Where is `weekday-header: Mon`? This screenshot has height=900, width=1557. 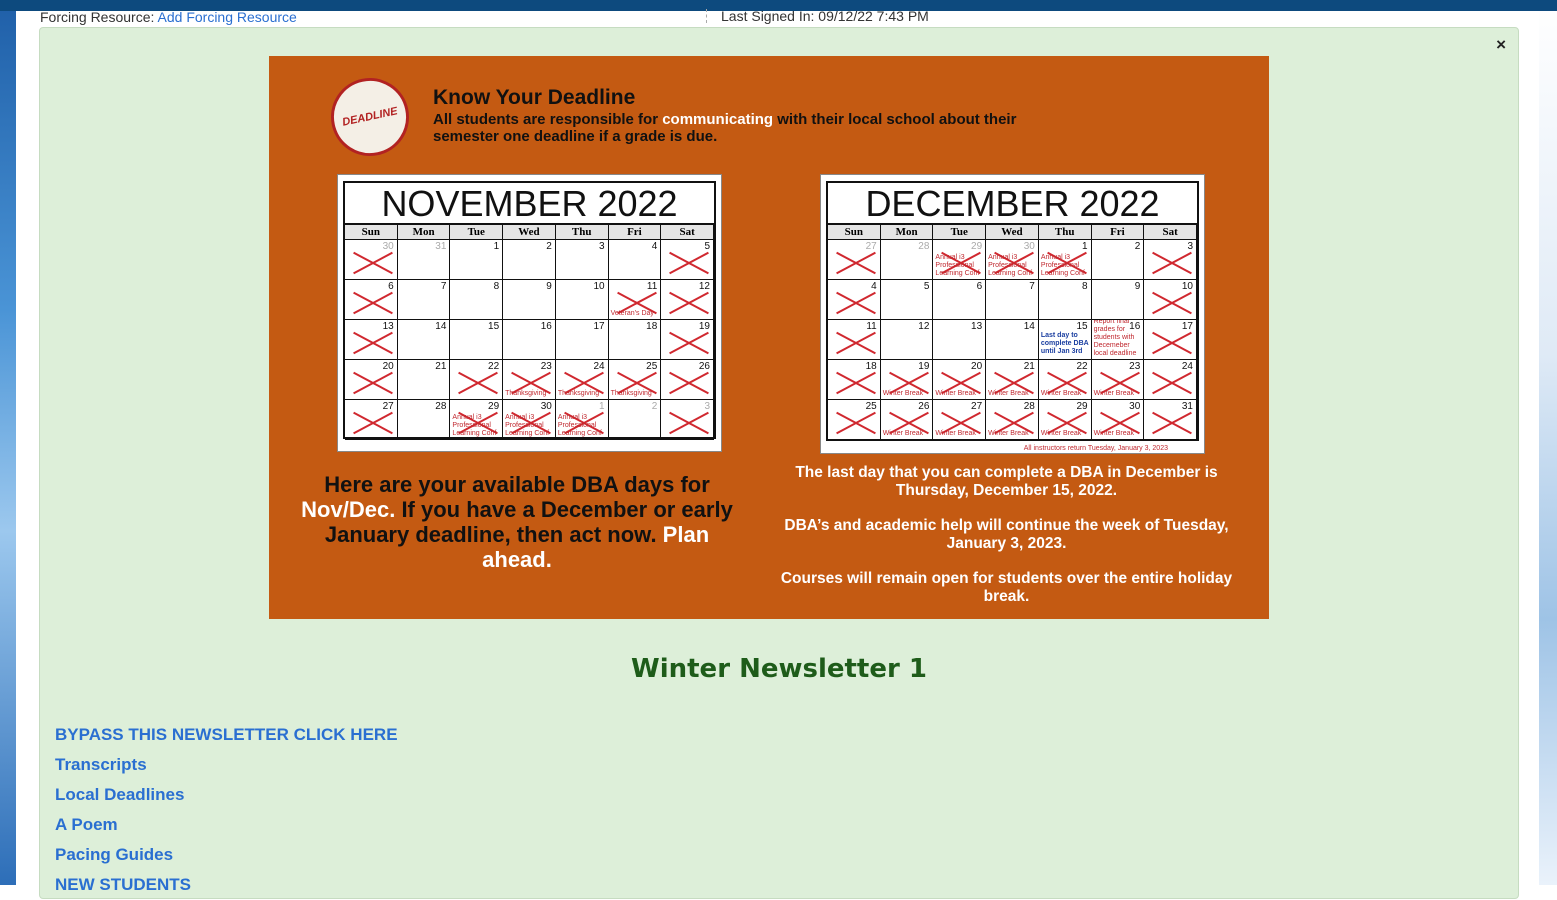 weekday-header: Mon is located at coordinates (424, 232).